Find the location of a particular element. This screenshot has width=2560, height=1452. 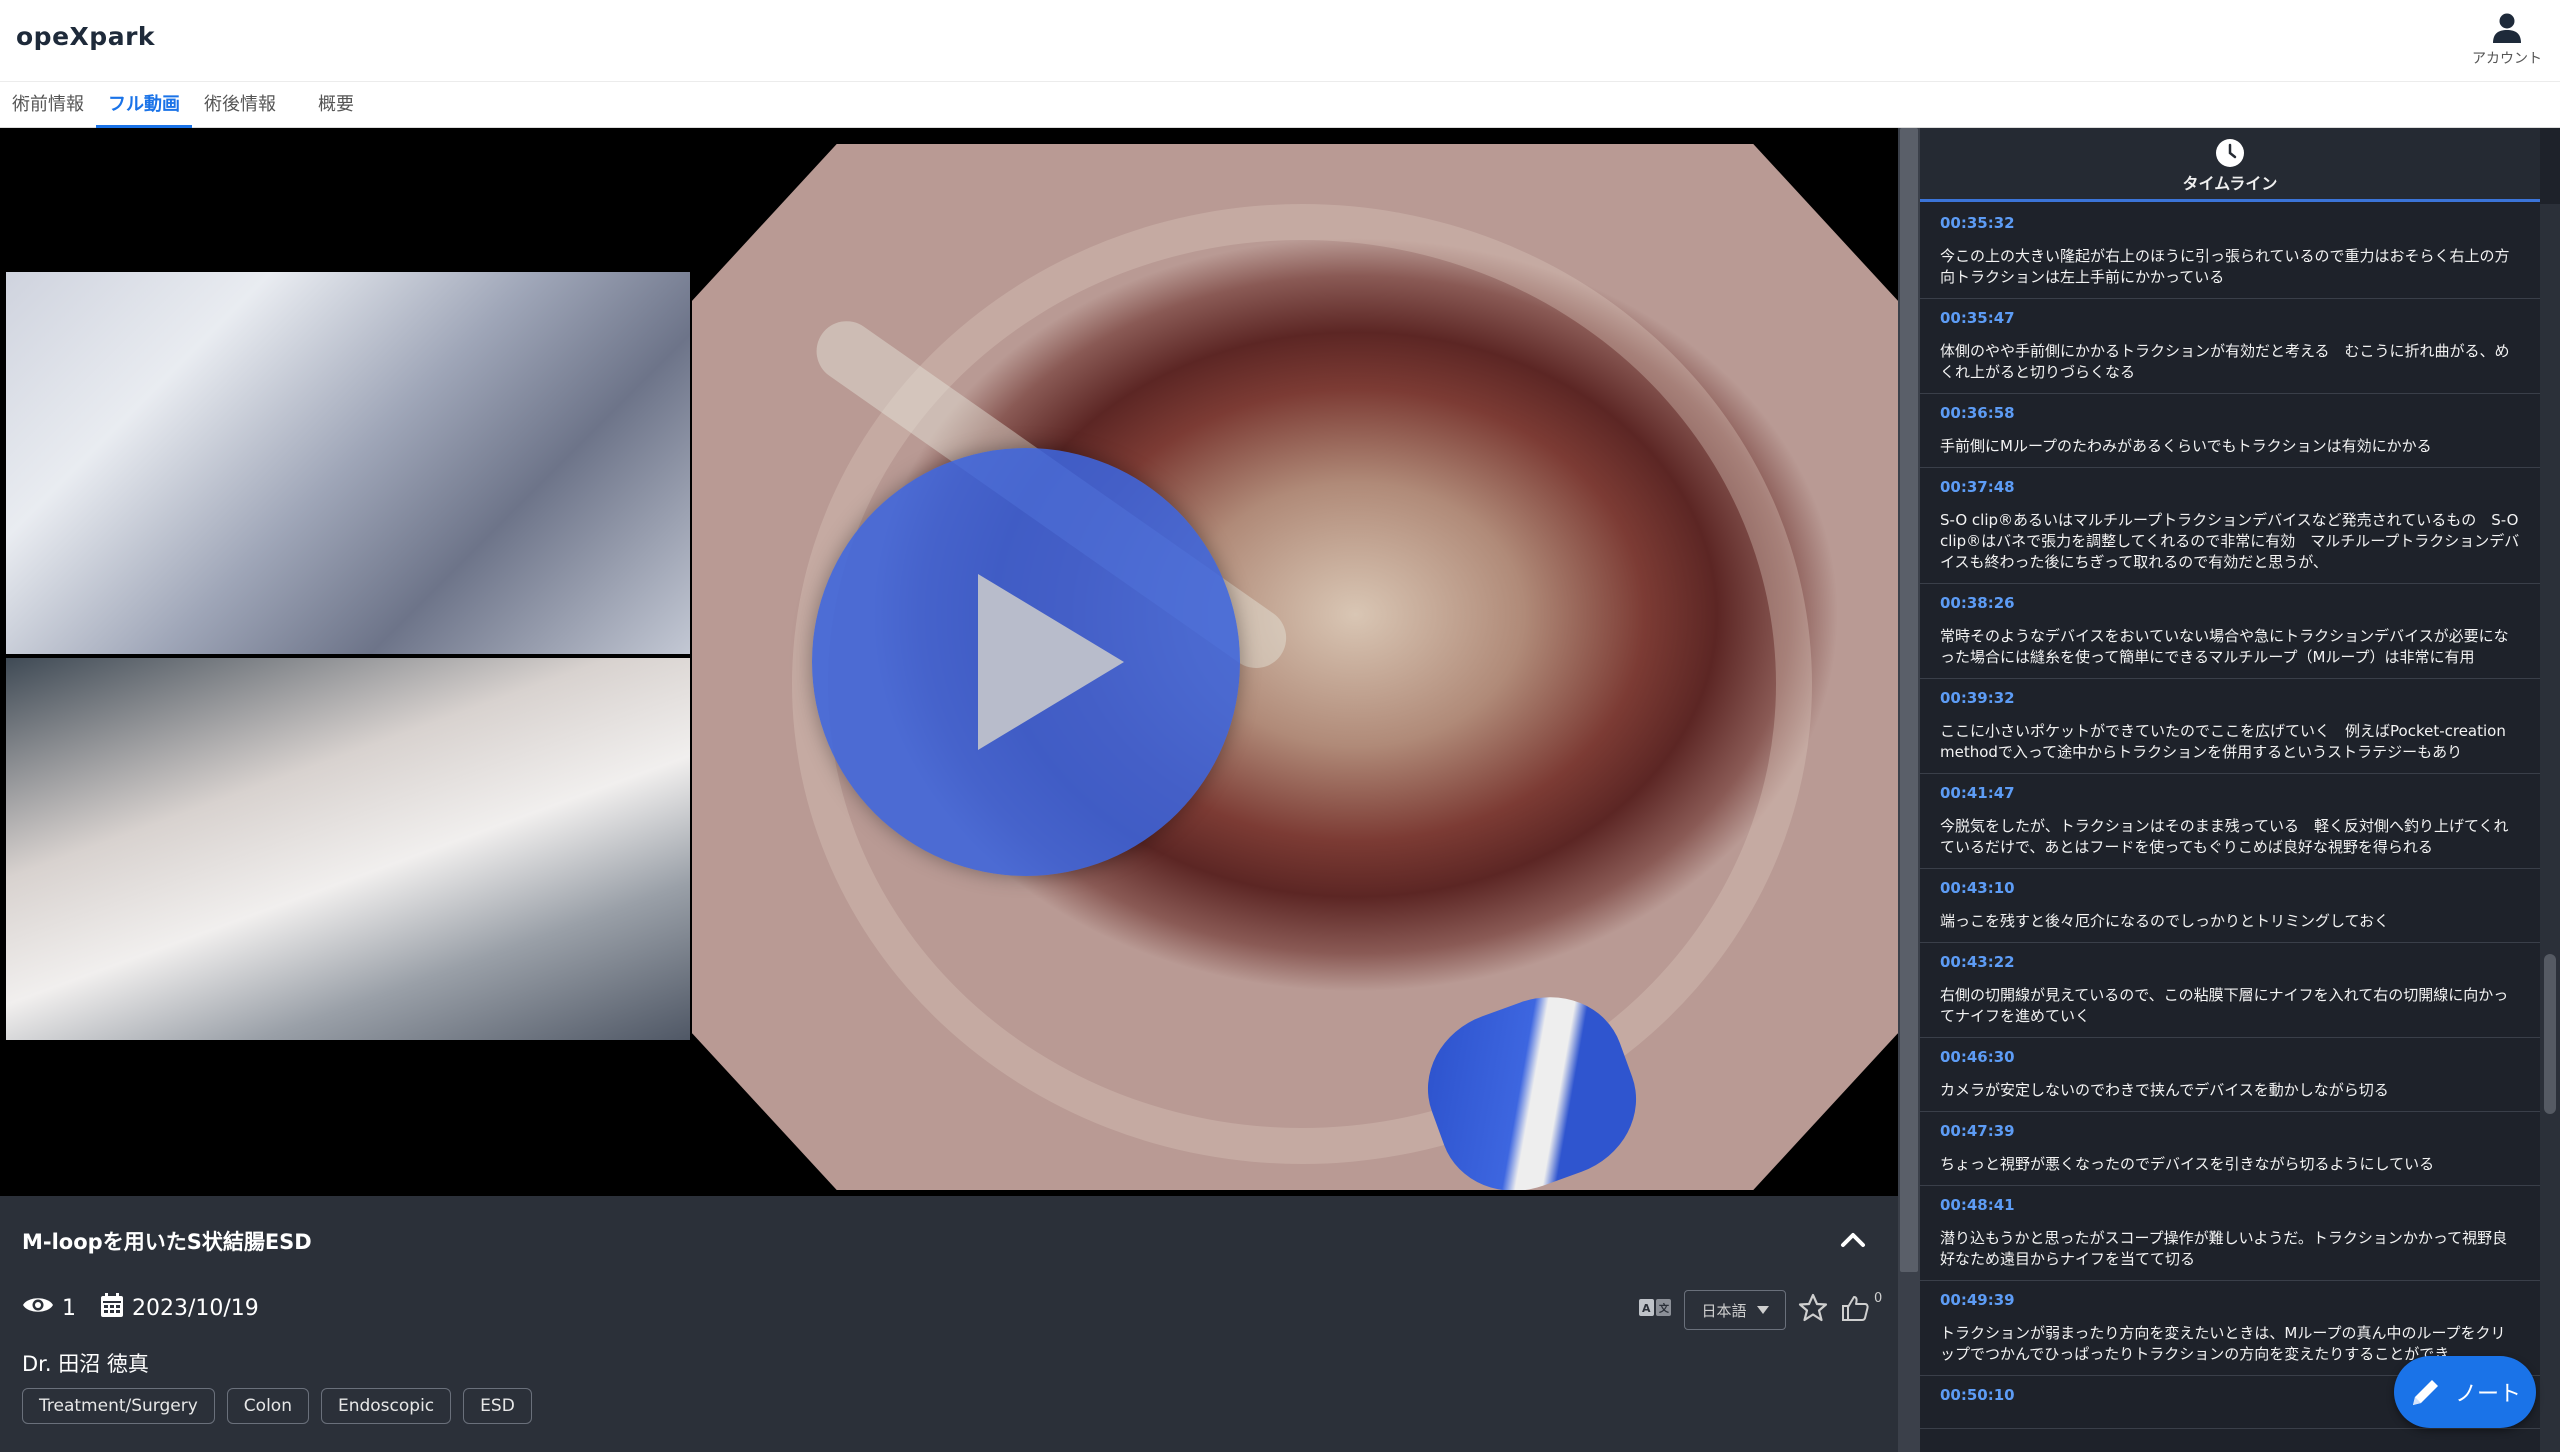

language-select: 日本語 is located at coordinates (1735, 1310).